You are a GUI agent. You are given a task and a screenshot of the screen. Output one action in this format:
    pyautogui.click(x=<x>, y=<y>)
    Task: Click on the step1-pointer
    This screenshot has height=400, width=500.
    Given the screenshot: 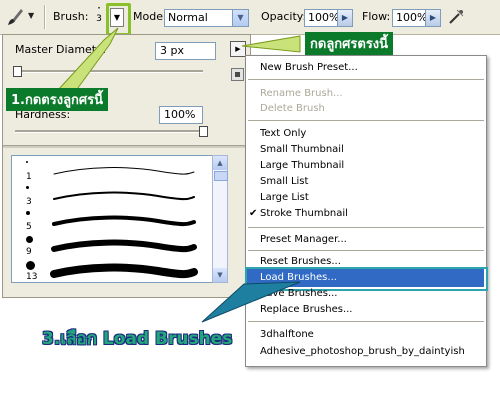 What is the action you would take?
    pyautogui.click(x=88, y=62)
    